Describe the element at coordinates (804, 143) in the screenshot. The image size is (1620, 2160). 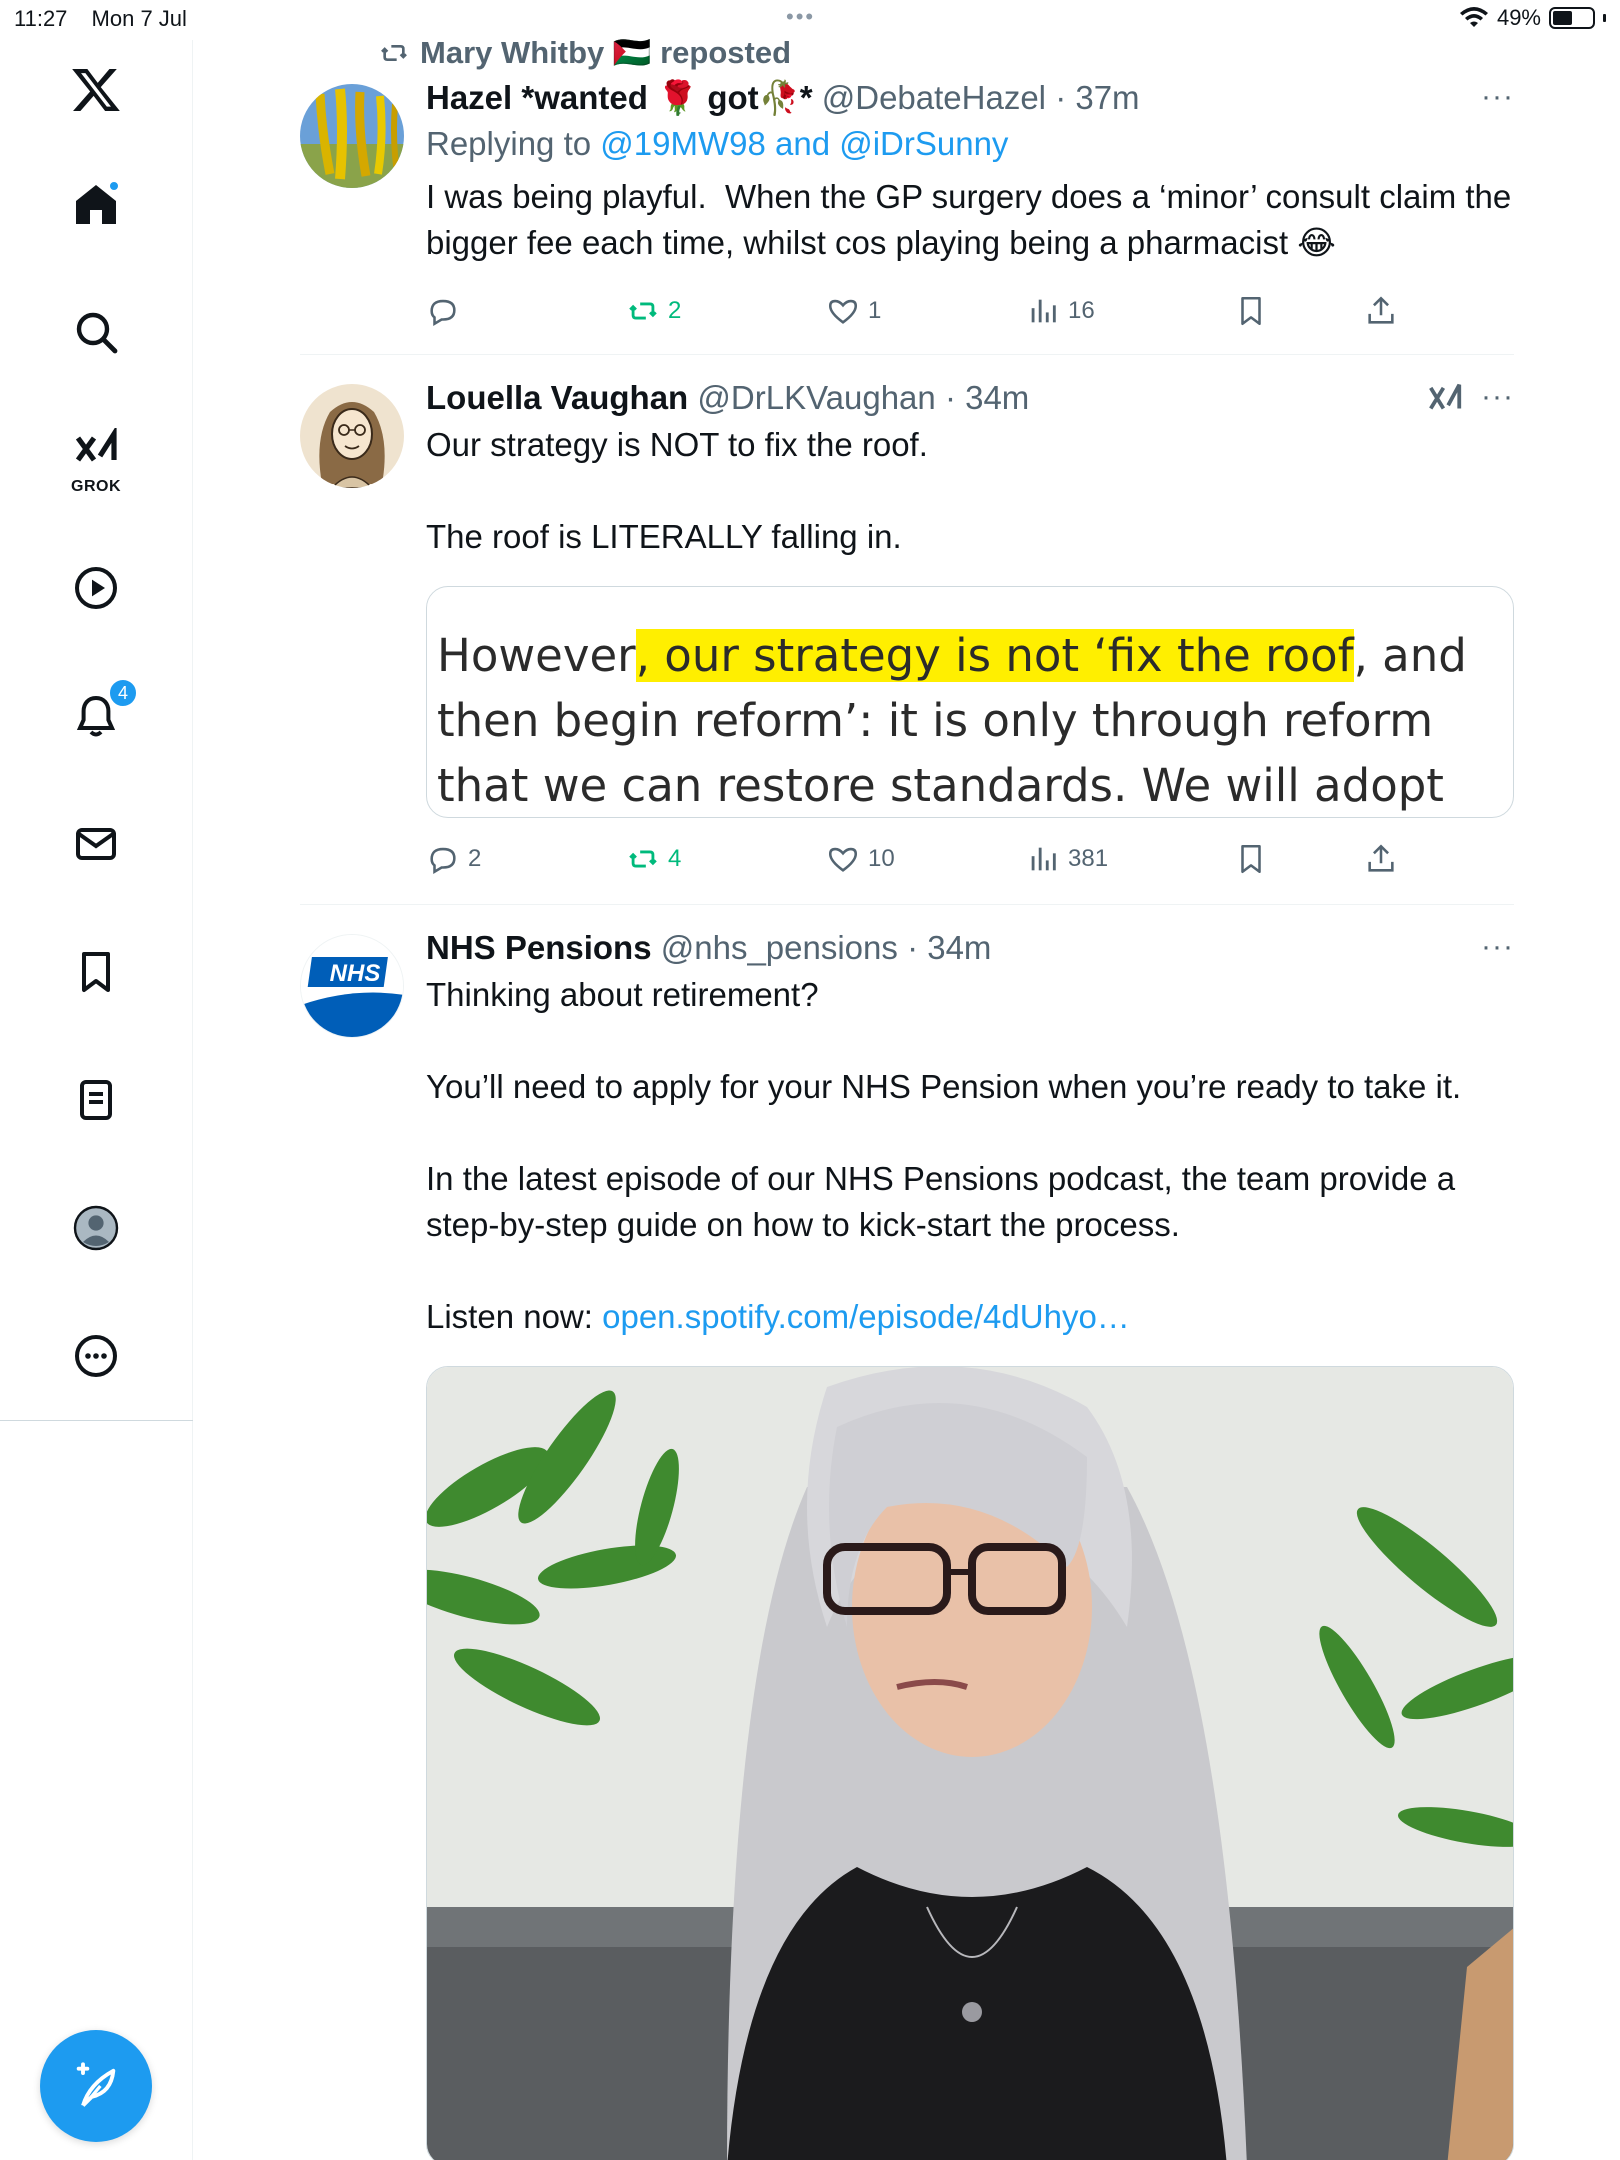
I see `replying-to-links: @19MW98 and @iDrSunny` at that location.